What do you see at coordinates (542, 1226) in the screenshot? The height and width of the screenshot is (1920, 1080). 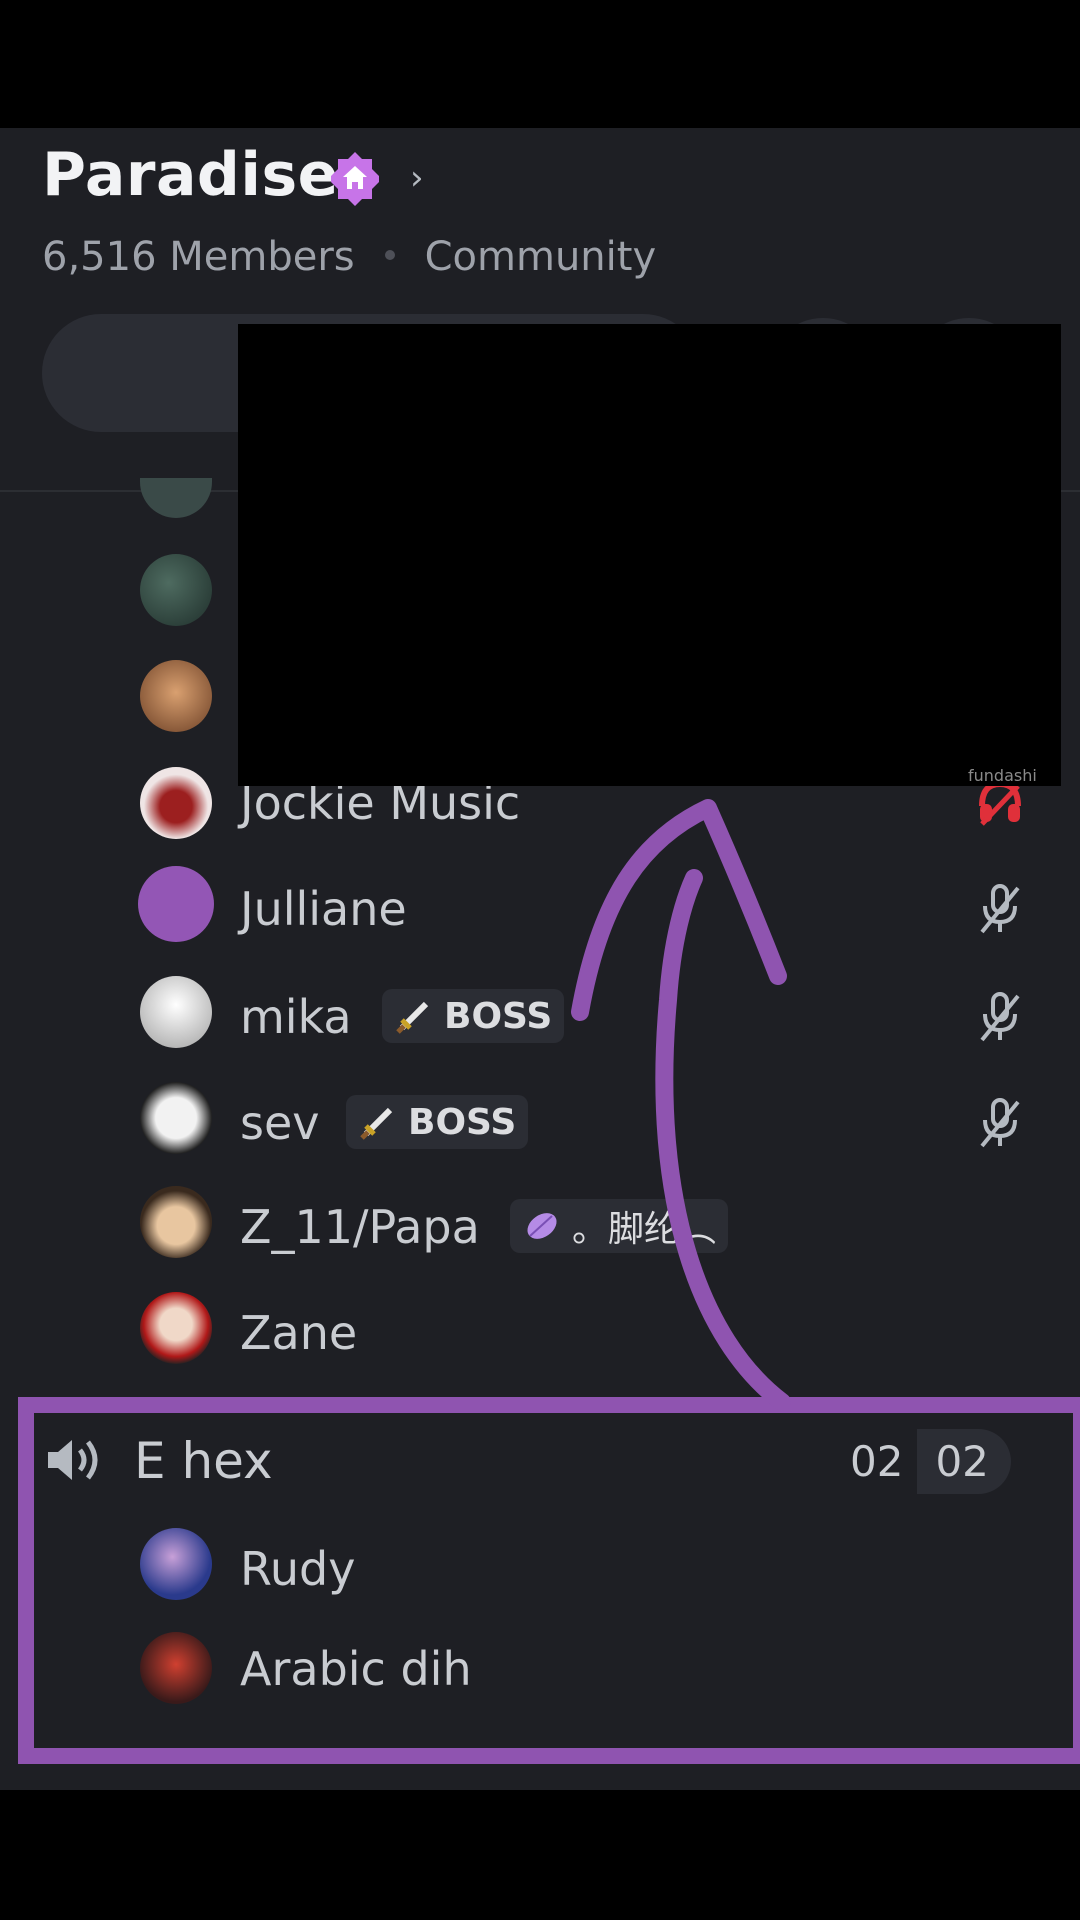 I see `leaf-icon` at bounding box center [542, 1226].